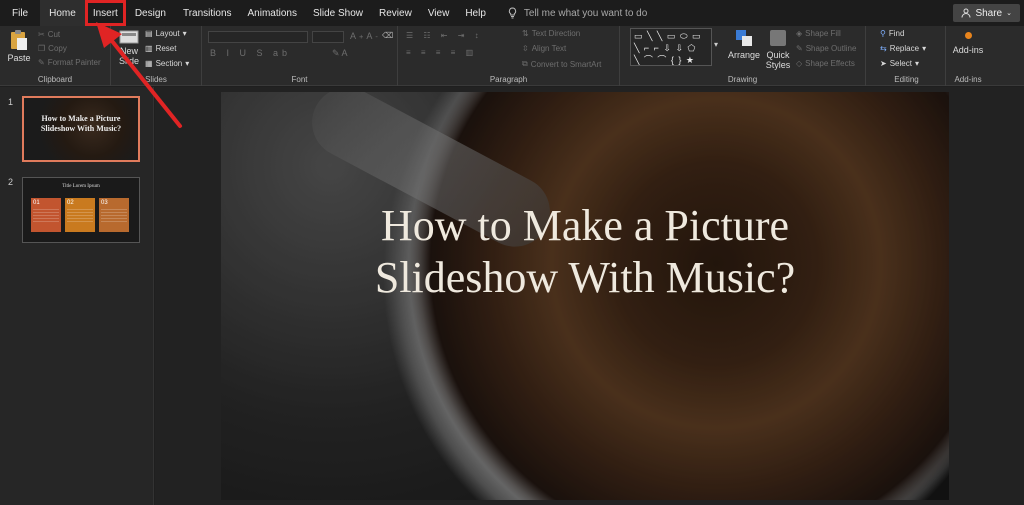 This screenshot has height=505, width=1024. Describe the element at coordinates (525, 63) in the screenshot. I see `smartart-icon: ⧉` at that location.